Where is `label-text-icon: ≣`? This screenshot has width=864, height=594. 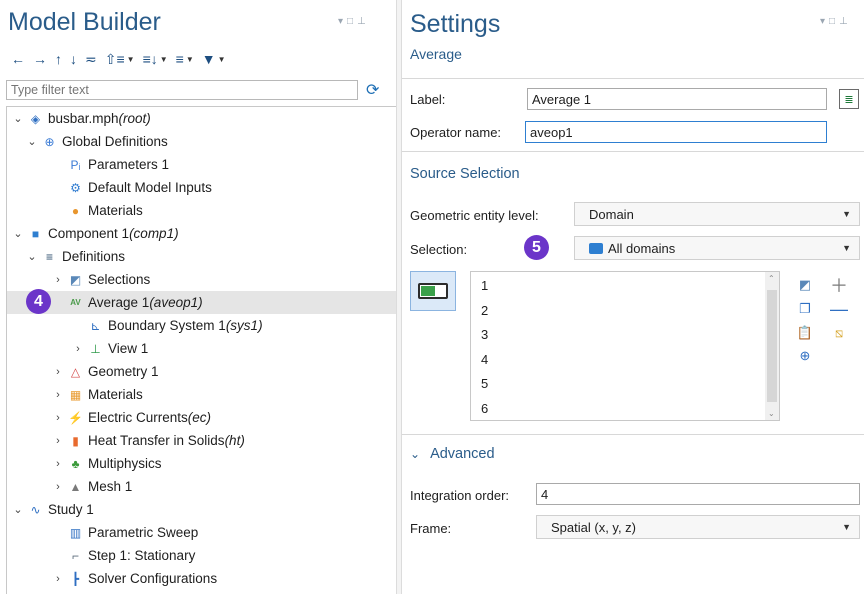
label-text-icon: ≣ is located at coordinates (849, 99).